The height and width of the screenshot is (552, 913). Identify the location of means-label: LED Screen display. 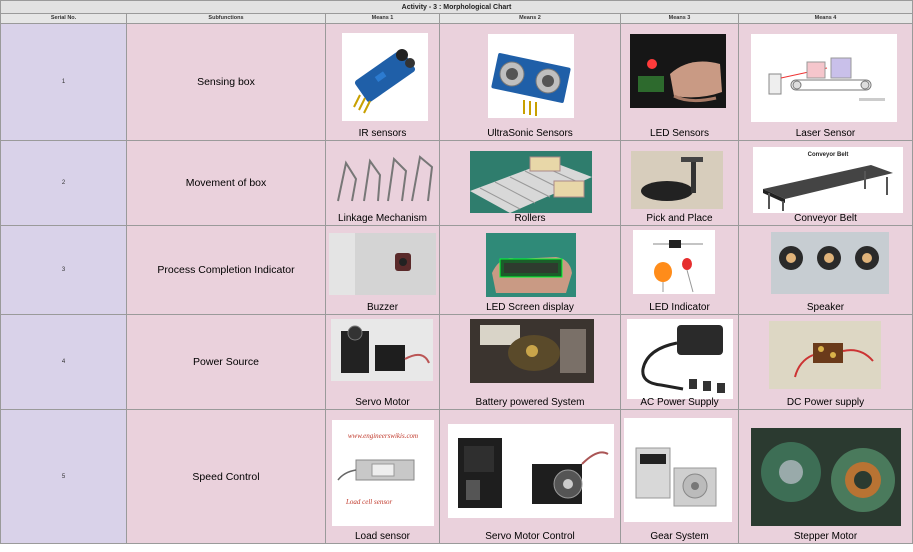
(530, 307).